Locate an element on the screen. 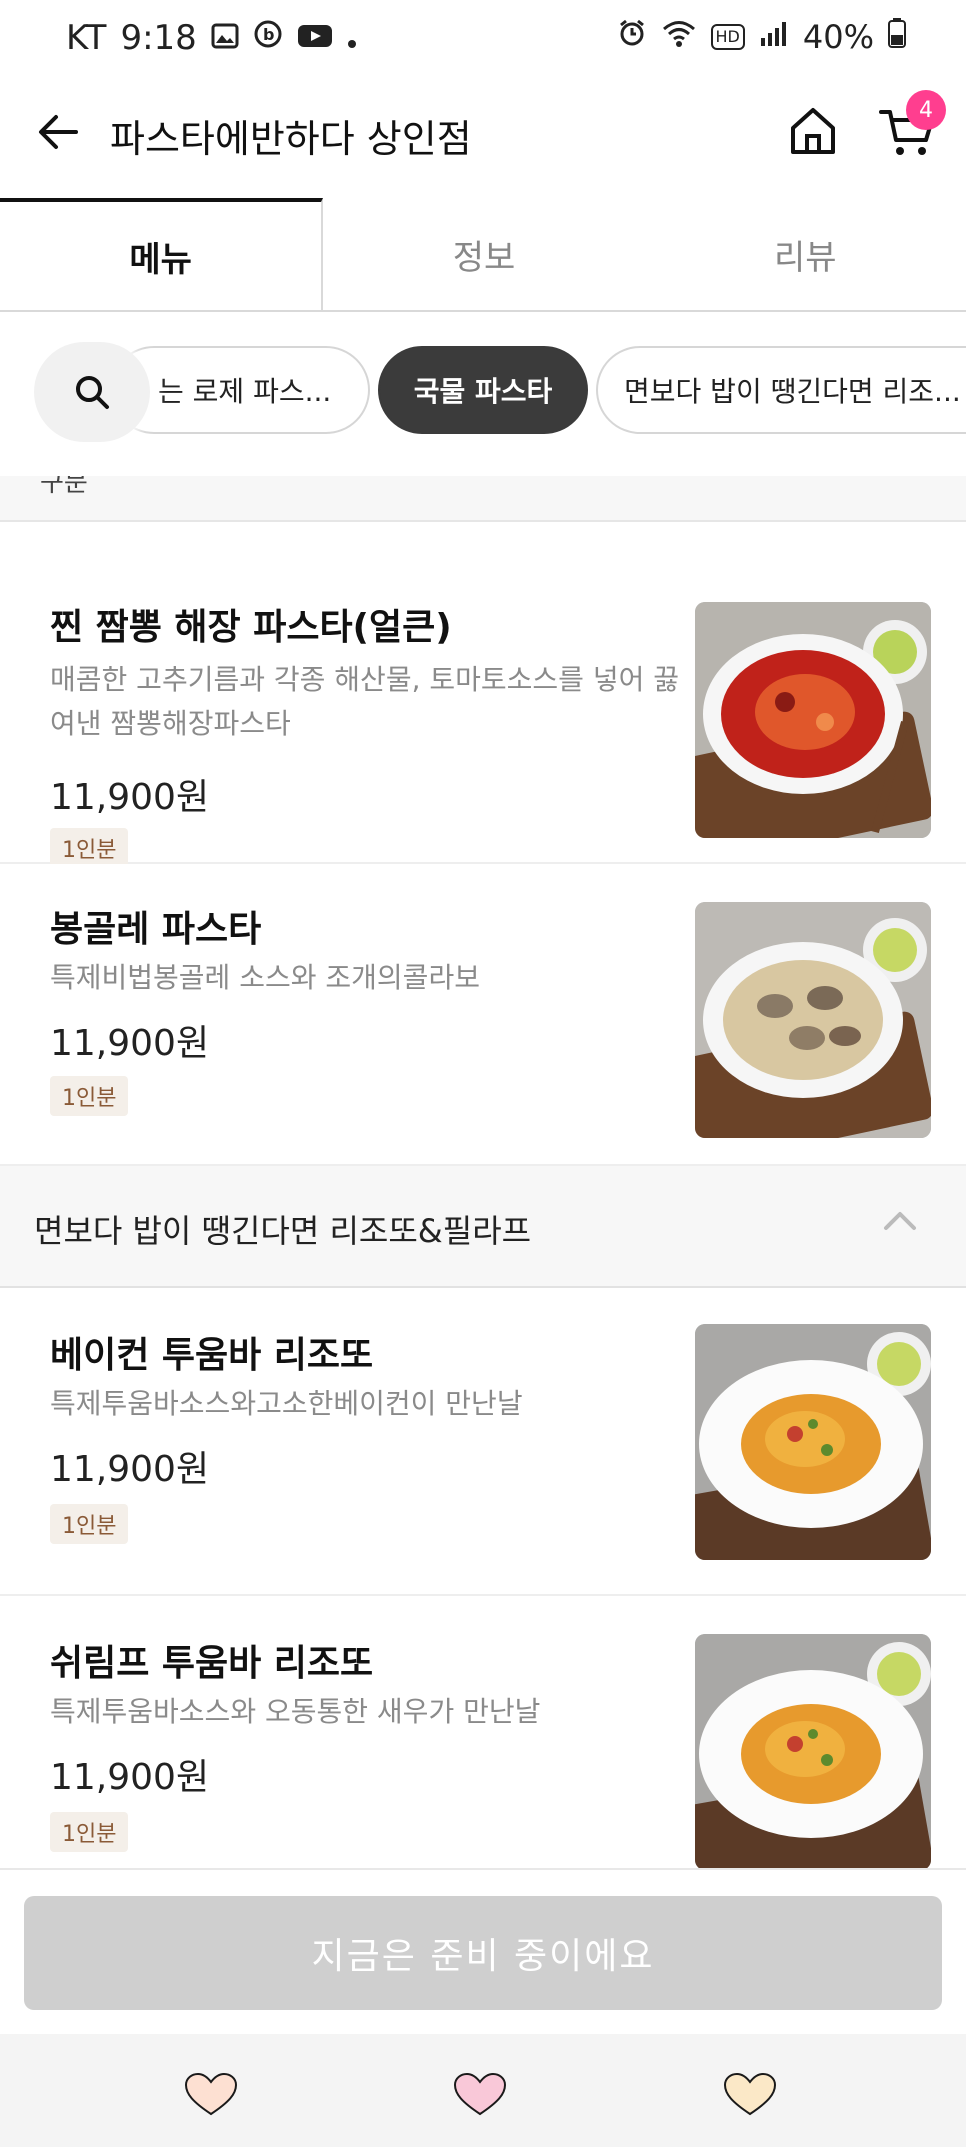 This screenshot has width=966, height=2147. cart-count-badge: 4 is located at coordinates (926, 110).